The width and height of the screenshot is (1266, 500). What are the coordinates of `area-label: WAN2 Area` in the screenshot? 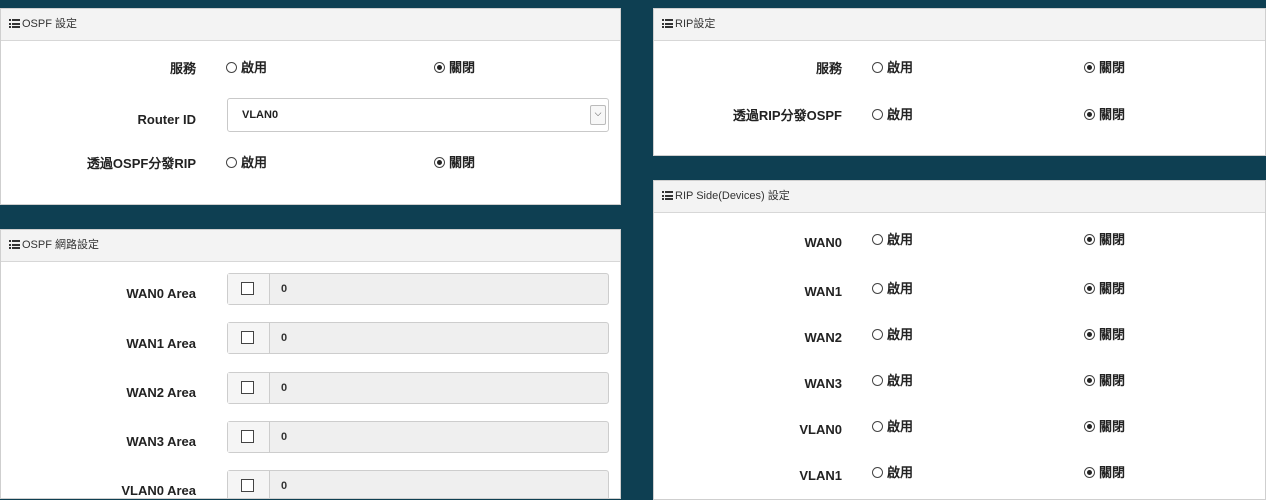 It's located at (161, 392).